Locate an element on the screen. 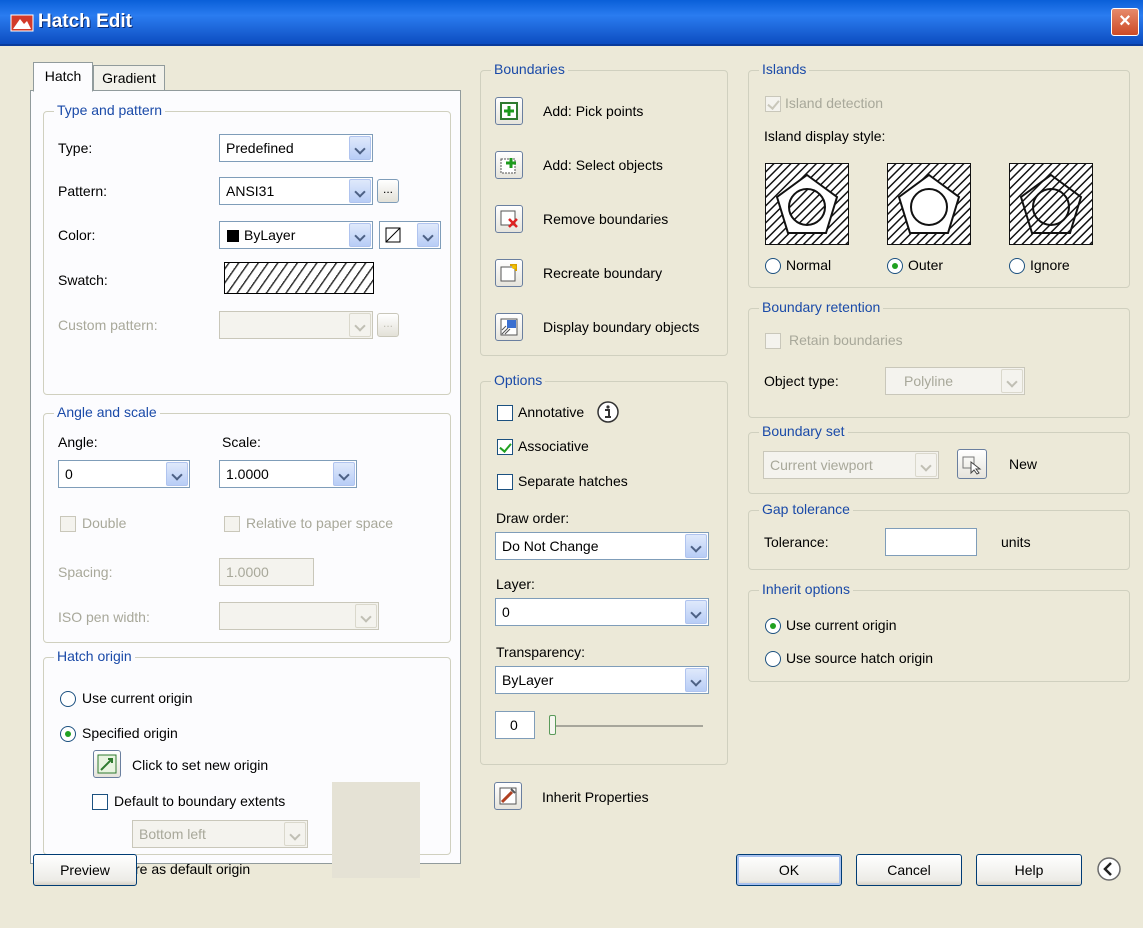 This screenshot has width=1143, height=928. boundary-set-select: Current viewport is located at coordinates (851, 465).